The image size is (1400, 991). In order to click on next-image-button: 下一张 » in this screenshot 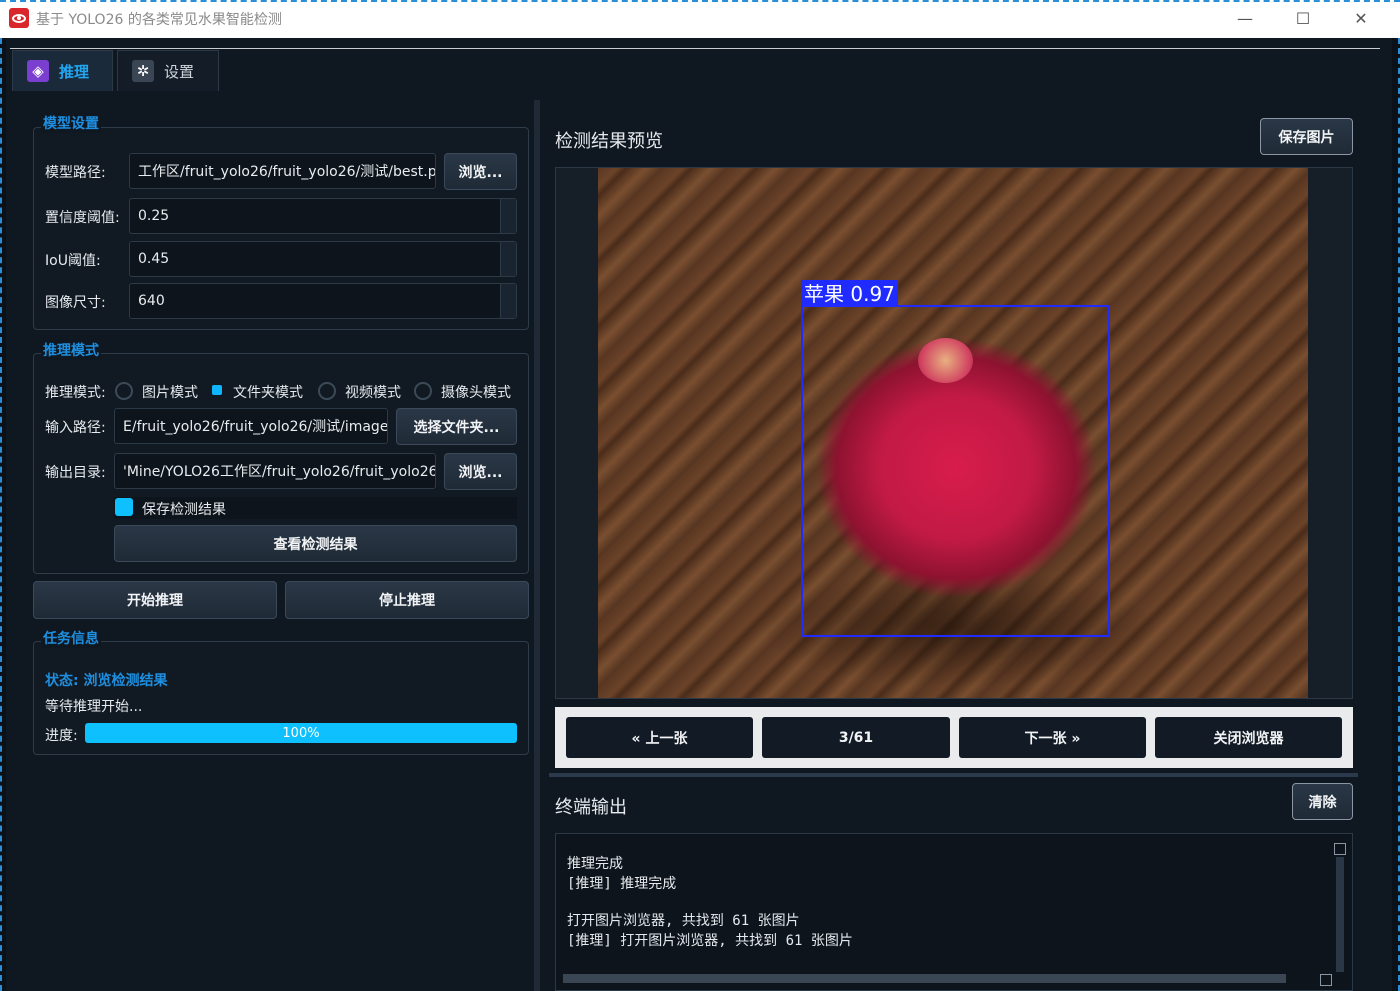, I will do `click(1052, 737)`.